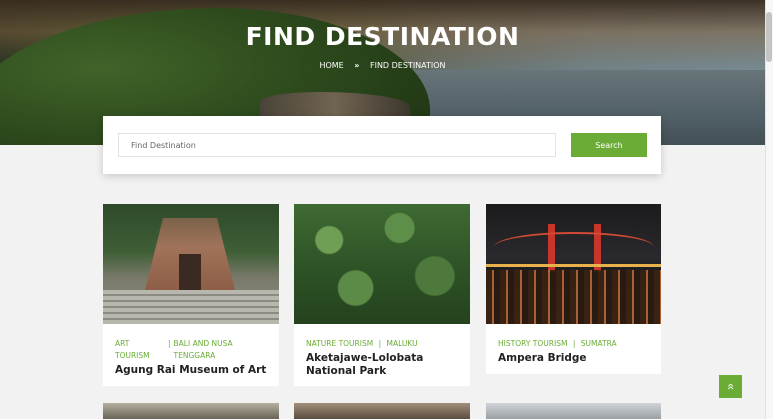  Describe the element at coordinates (192, 370) in the screenshot. I see `destination-title: Agung Rai Museum of Art` at that location.